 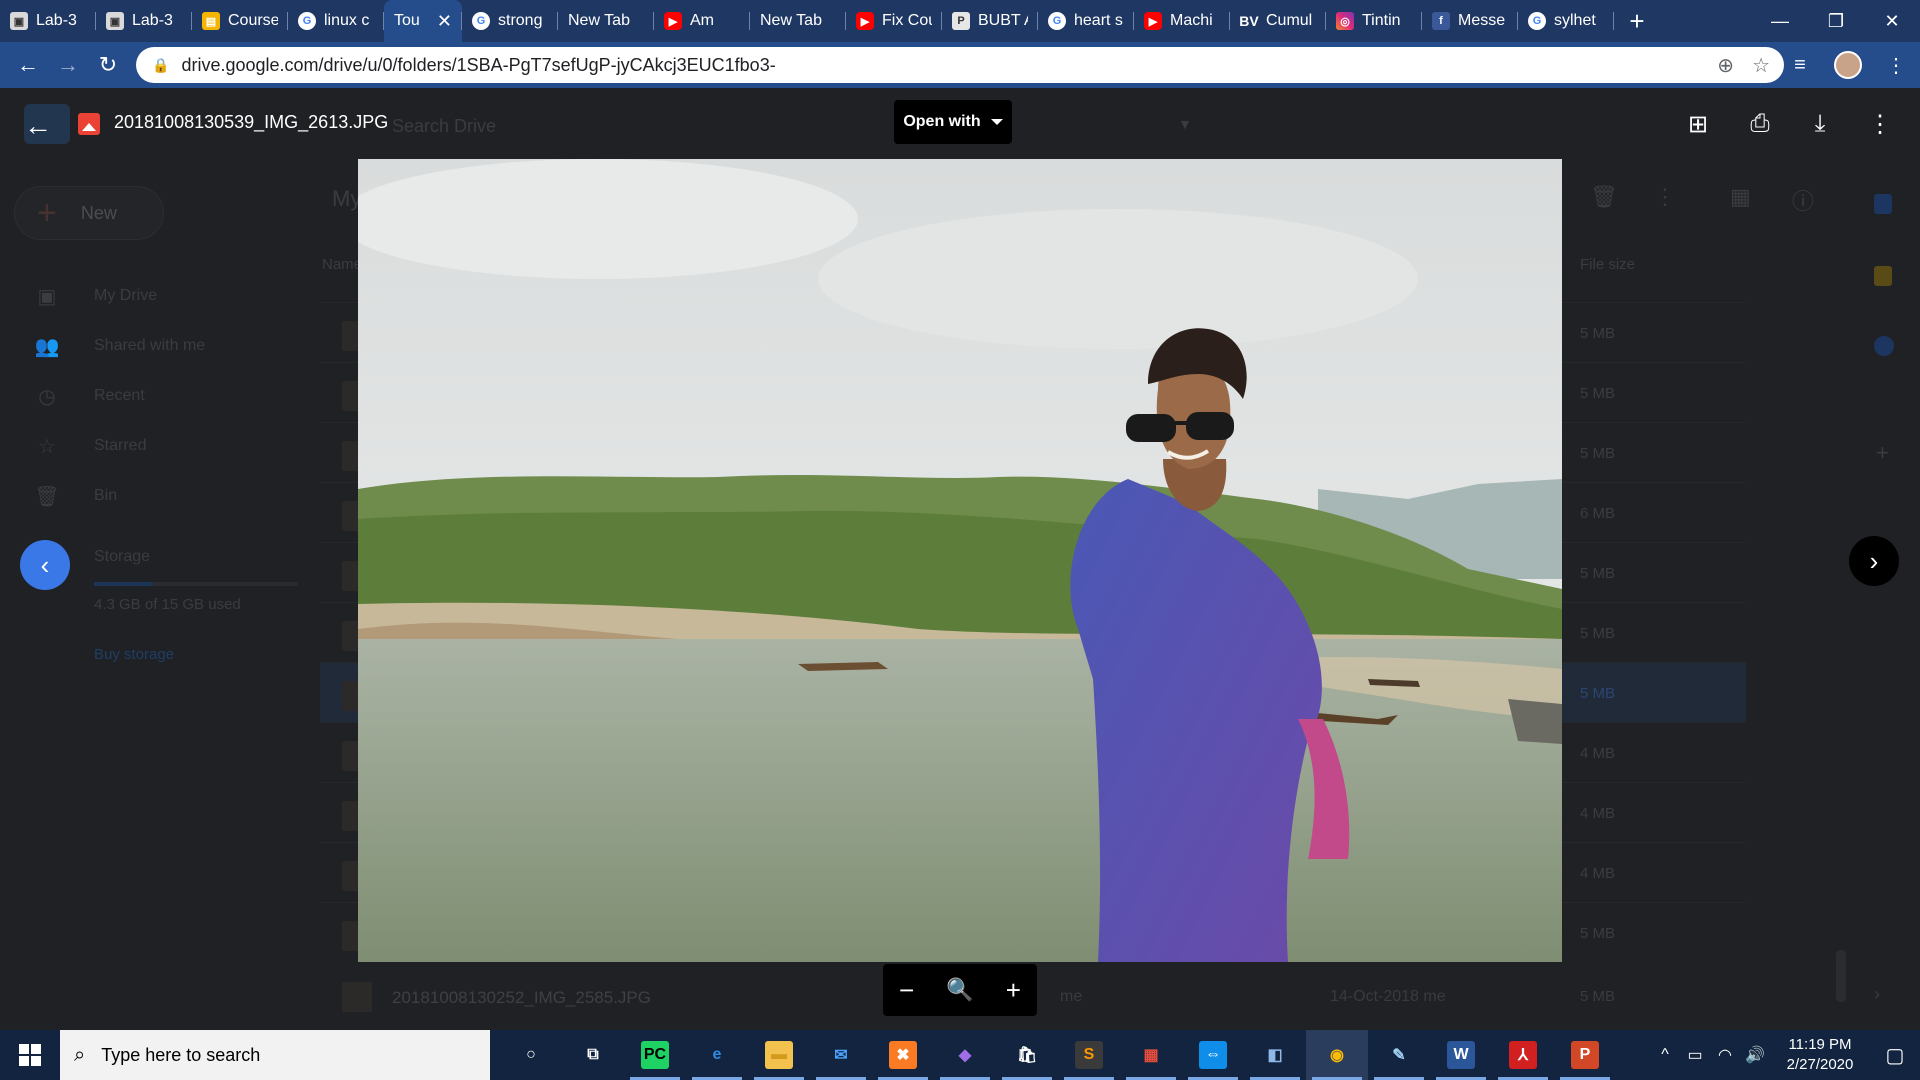 I want to click on file-name: 20181008130252_IMG_2585.JPG, so click(x=521, y=998).